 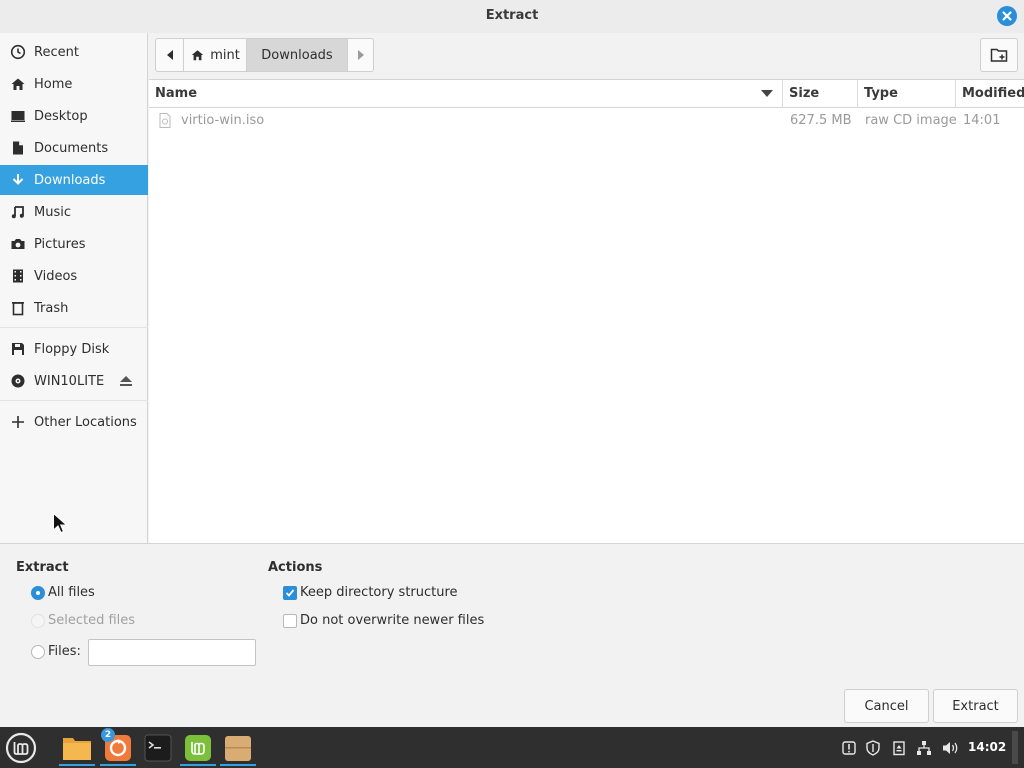 What do you see at coordinates (379, 592) in the screenshot?
I see `checkbox-label: Keep directory structure` at bounding box center [379, 592].